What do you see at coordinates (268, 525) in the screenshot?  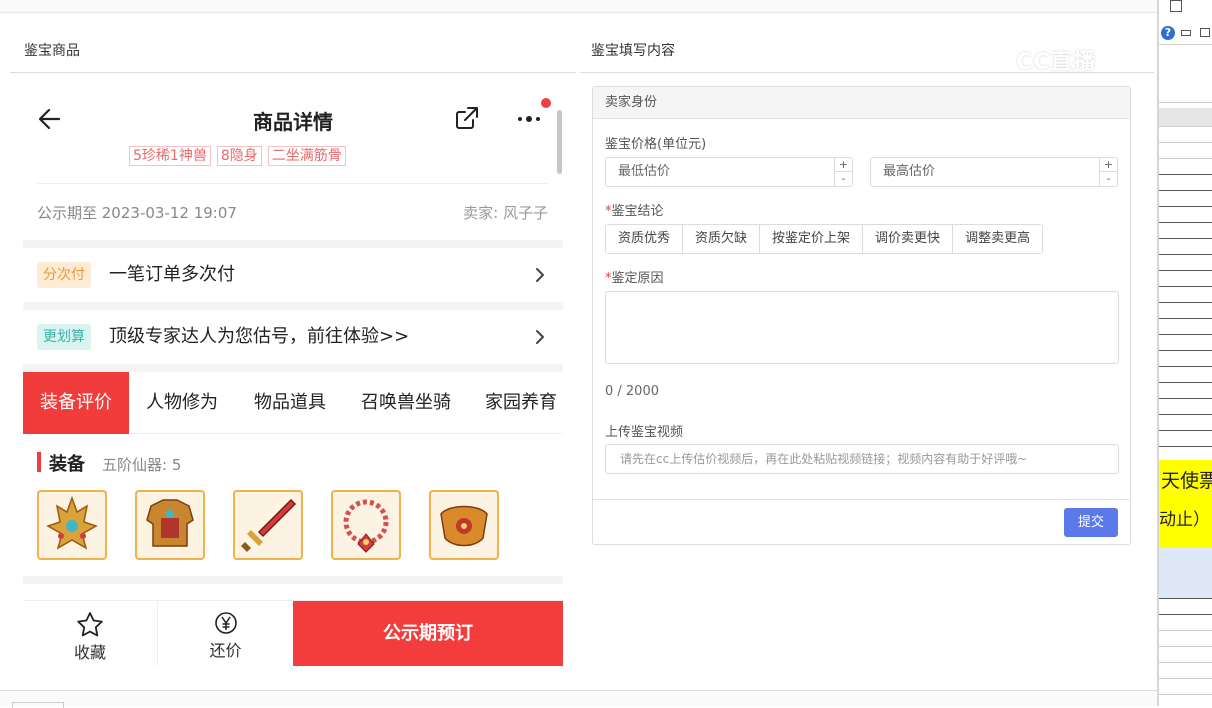 I see `sword-icon` at bounding box center [268, 525].